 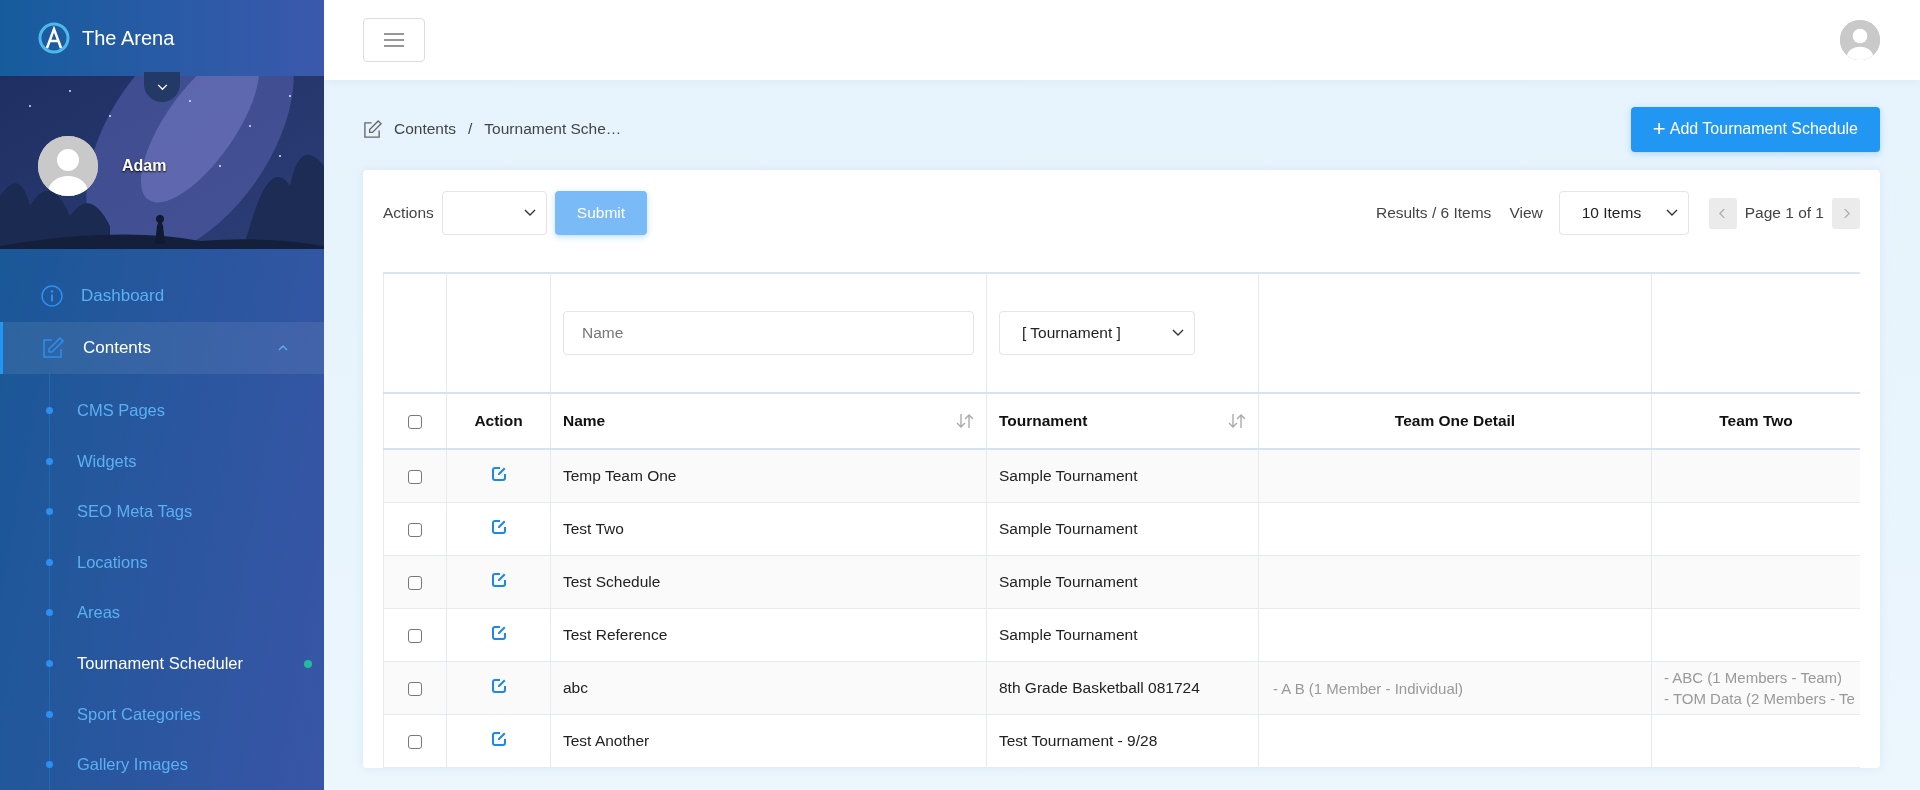 I want to click on page-indicator: Page 1 of 1, so click(x=1784, y=213).